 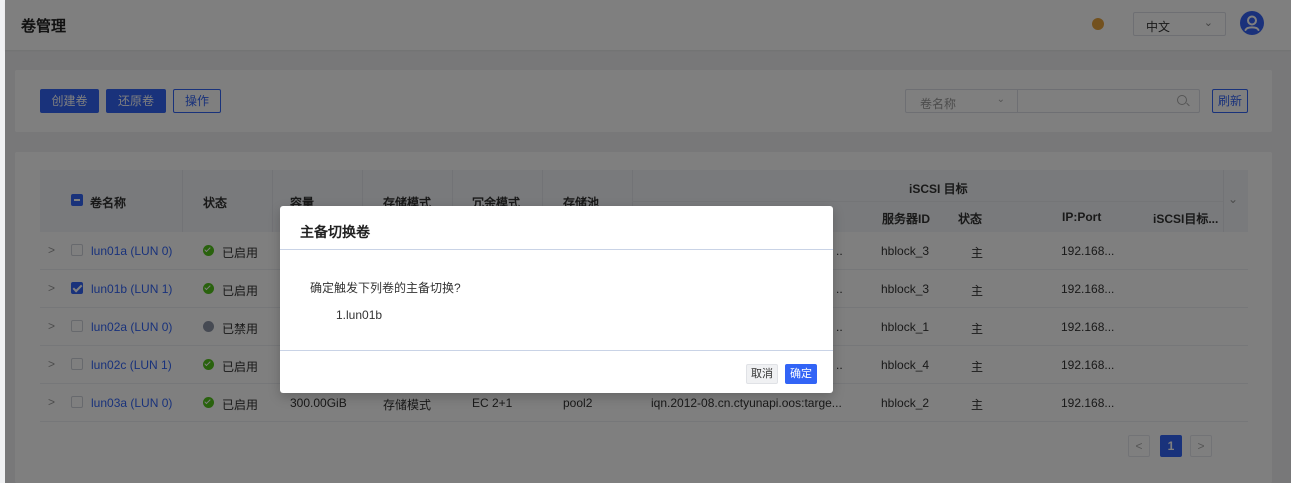 I want to click on dialog-title: 主备切换卷, so click(x=335, y=232).